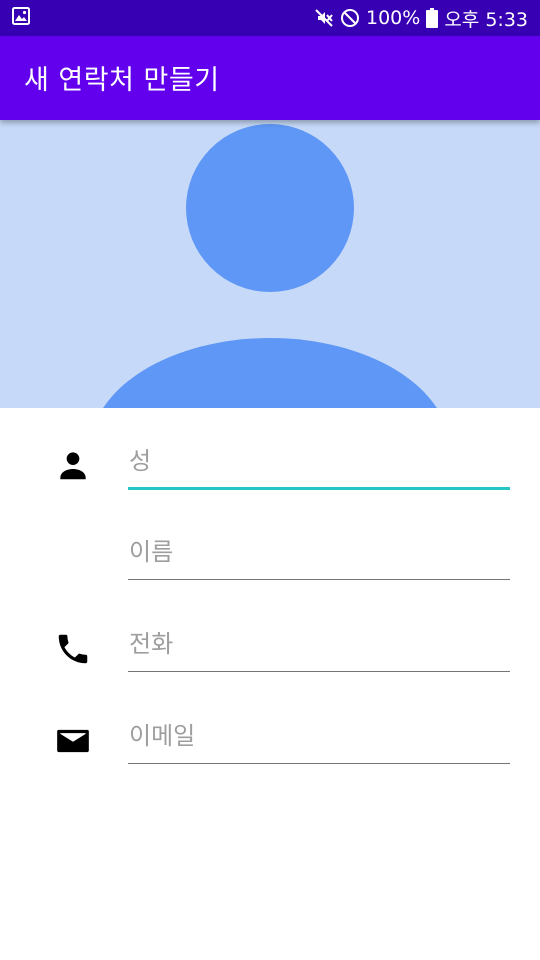  I want to click on email-row, so click(270, 746).